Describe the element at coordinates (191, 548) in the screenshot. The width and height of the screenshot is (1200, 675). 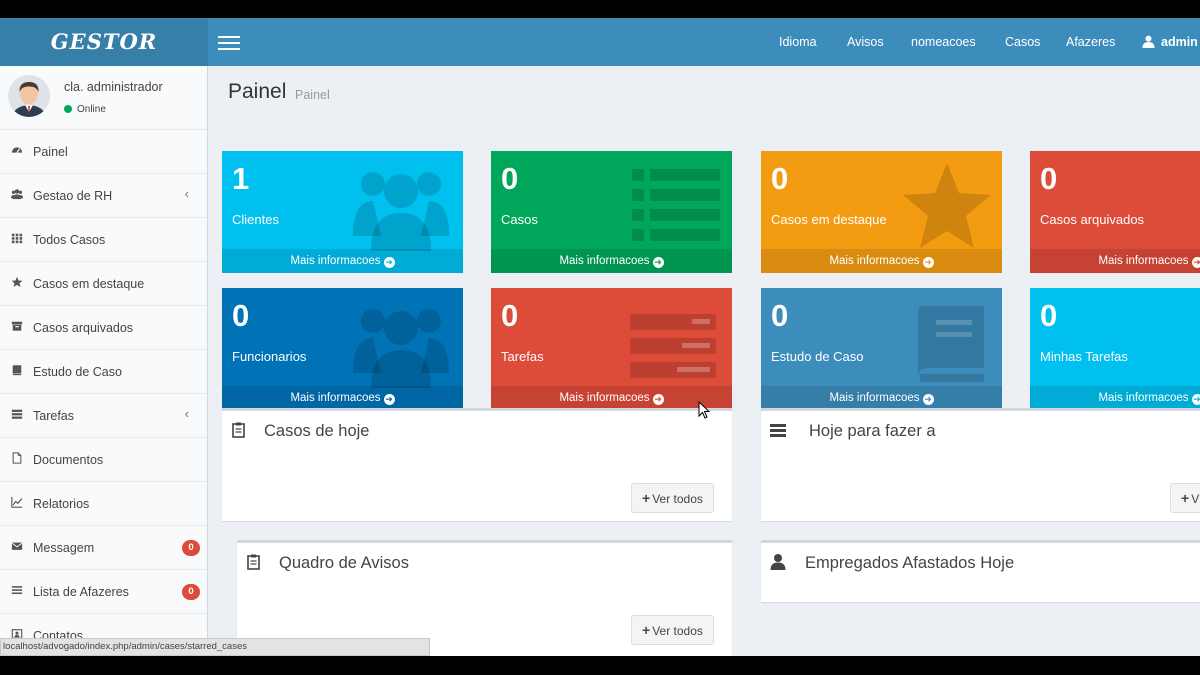
I see `count-badge: 0` at that location.